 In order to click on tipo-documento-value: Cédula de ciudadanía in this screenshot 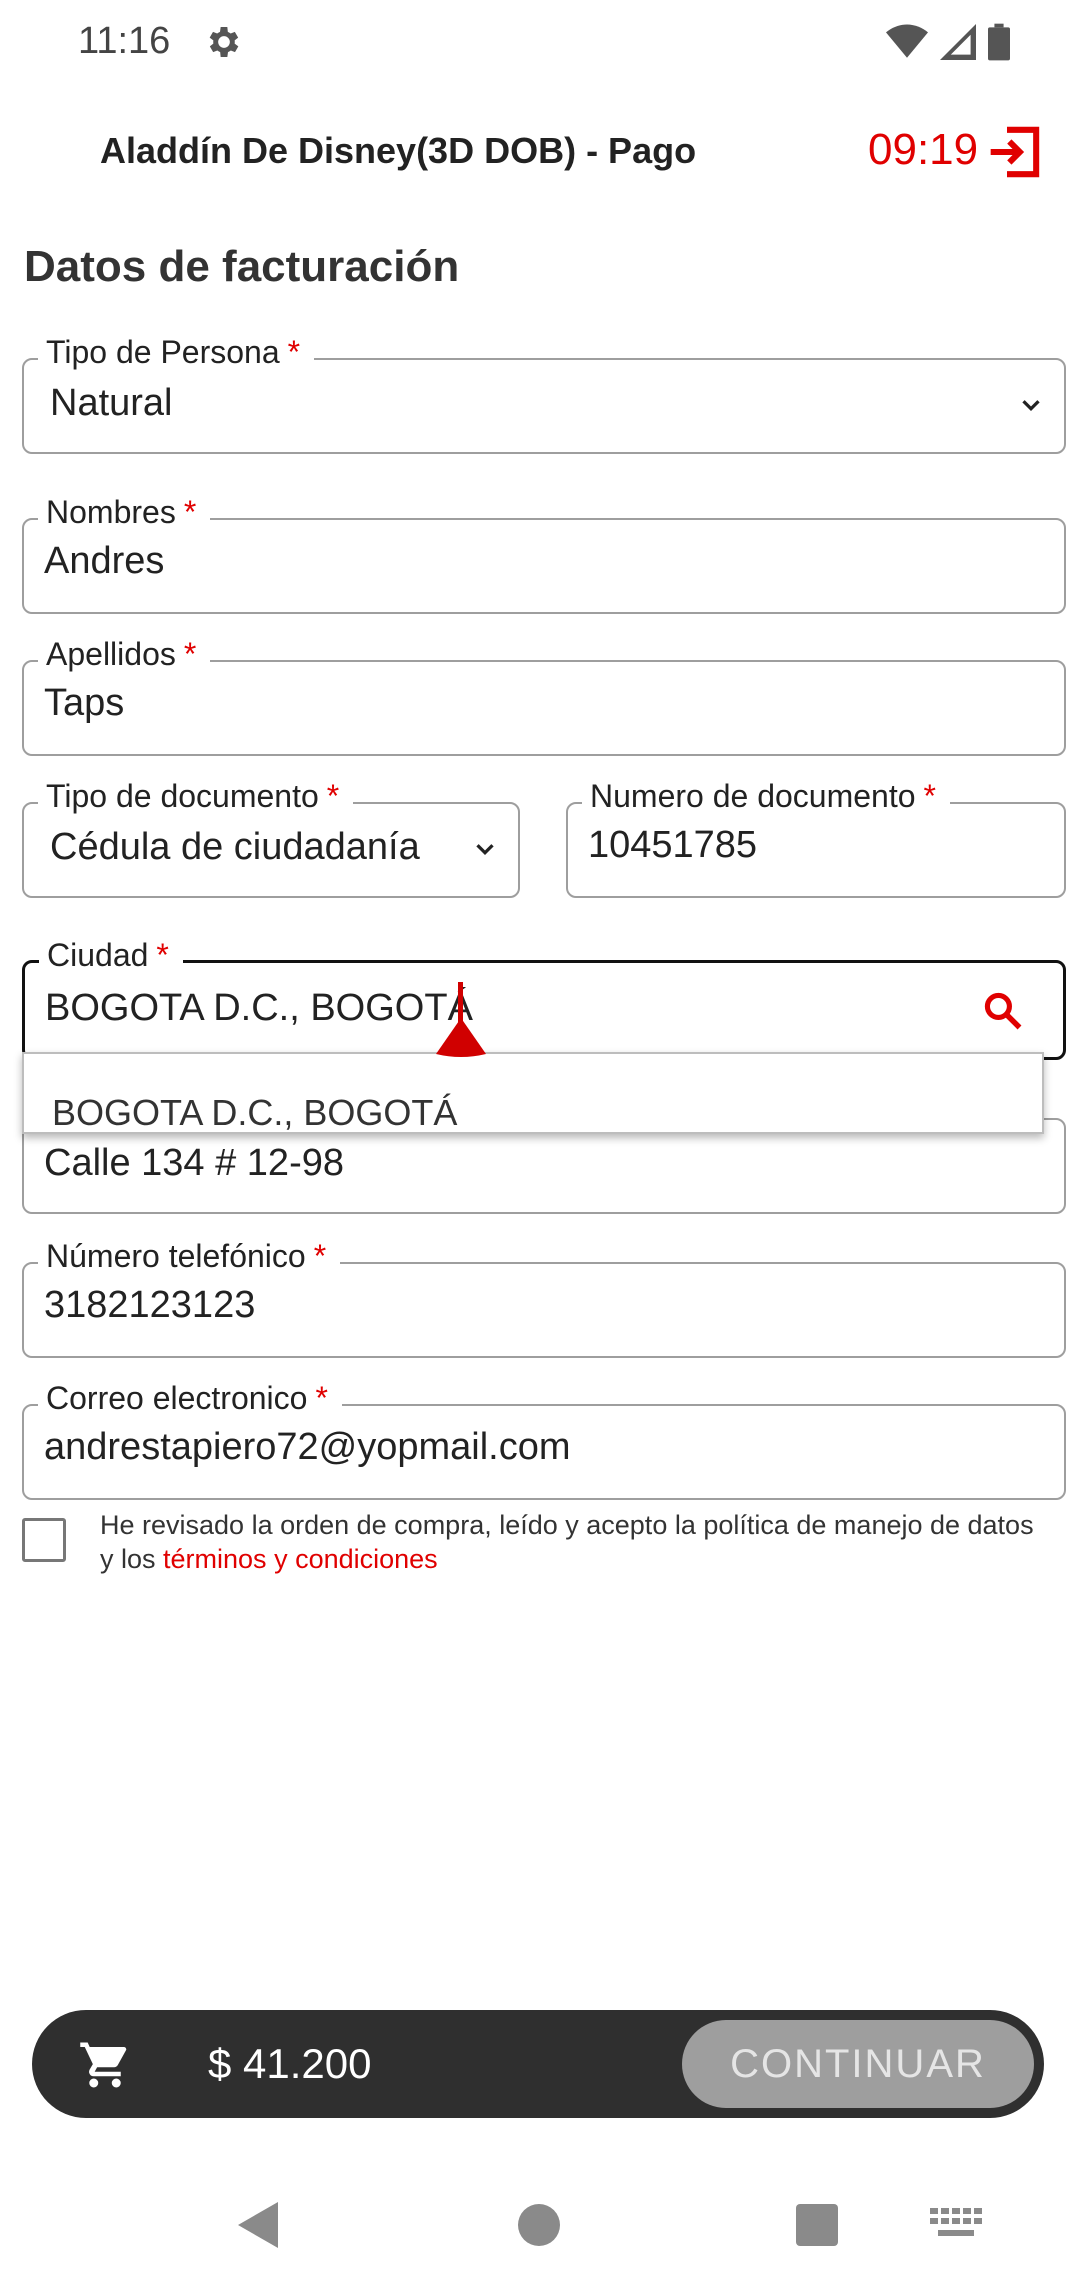, I will do `click(235, 847)`.